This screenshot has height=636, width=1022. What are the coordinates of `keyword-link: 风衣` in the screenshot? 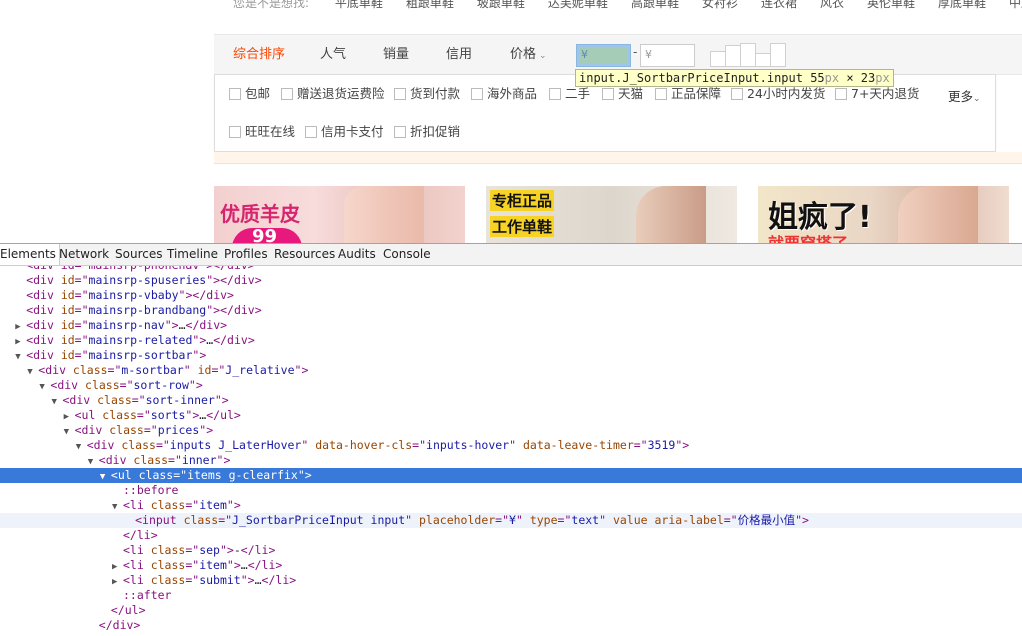 It's located at (832, 5).